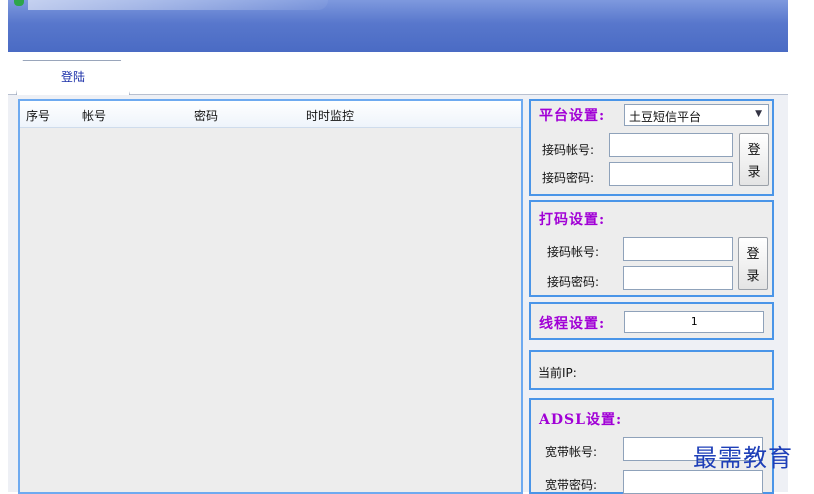 The height and width of the screenshot is (494, 814). I want to click on platform-settings-group: 平台设置: 土豆短信平台 ▼ 接码帐号: 接码密码: 登 录, so click(651, 147).